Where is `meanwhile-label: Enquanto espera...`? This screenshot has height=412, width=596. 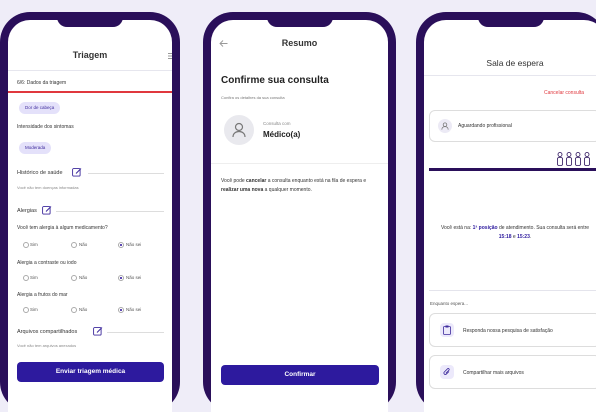 meanwhile-label: Enquanto espera... is located at coordinates (449, 303).